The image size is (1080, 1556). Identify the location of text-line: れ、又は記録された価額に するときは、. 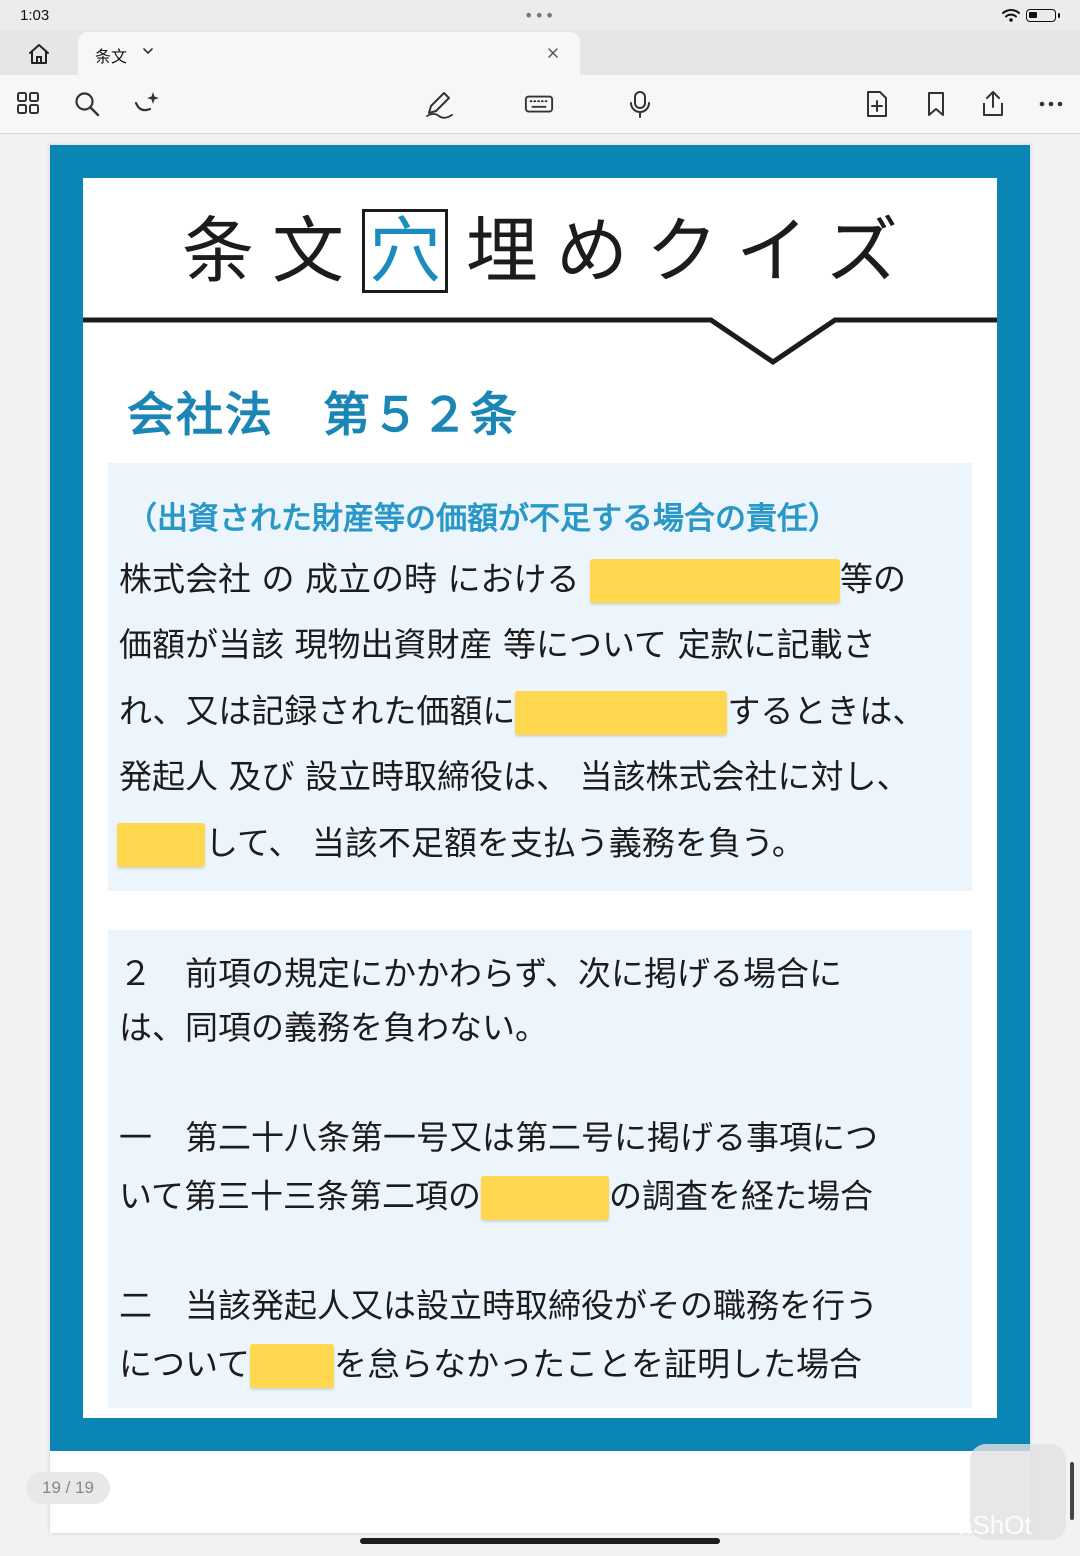
(522, 713).